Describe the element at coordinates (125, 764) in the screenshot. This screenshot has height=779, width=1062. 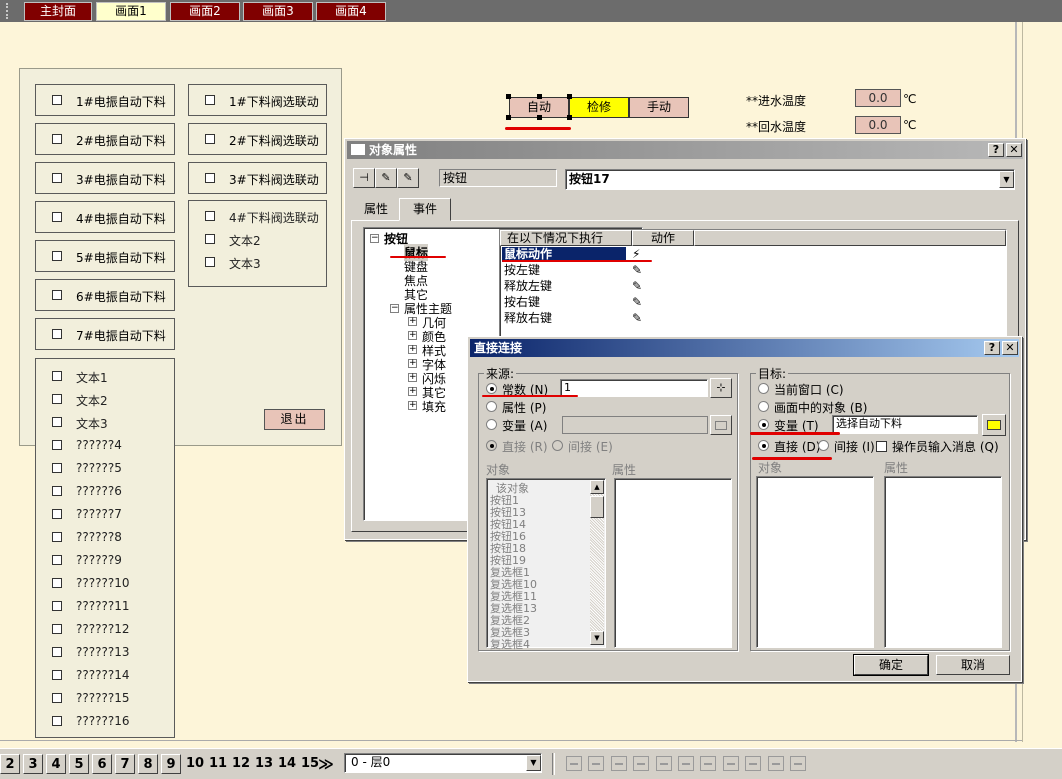
I see `page-number-button: 7` at that location.